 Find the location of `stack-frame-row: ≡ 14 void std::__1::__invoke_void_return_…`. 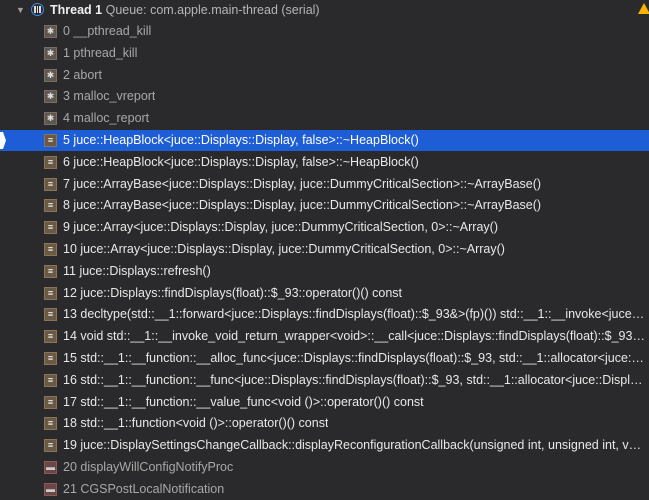

stack-frame-row: ≡ 14 void std::__1::__invoke_void_return_… is located at coordinates (324, 336).